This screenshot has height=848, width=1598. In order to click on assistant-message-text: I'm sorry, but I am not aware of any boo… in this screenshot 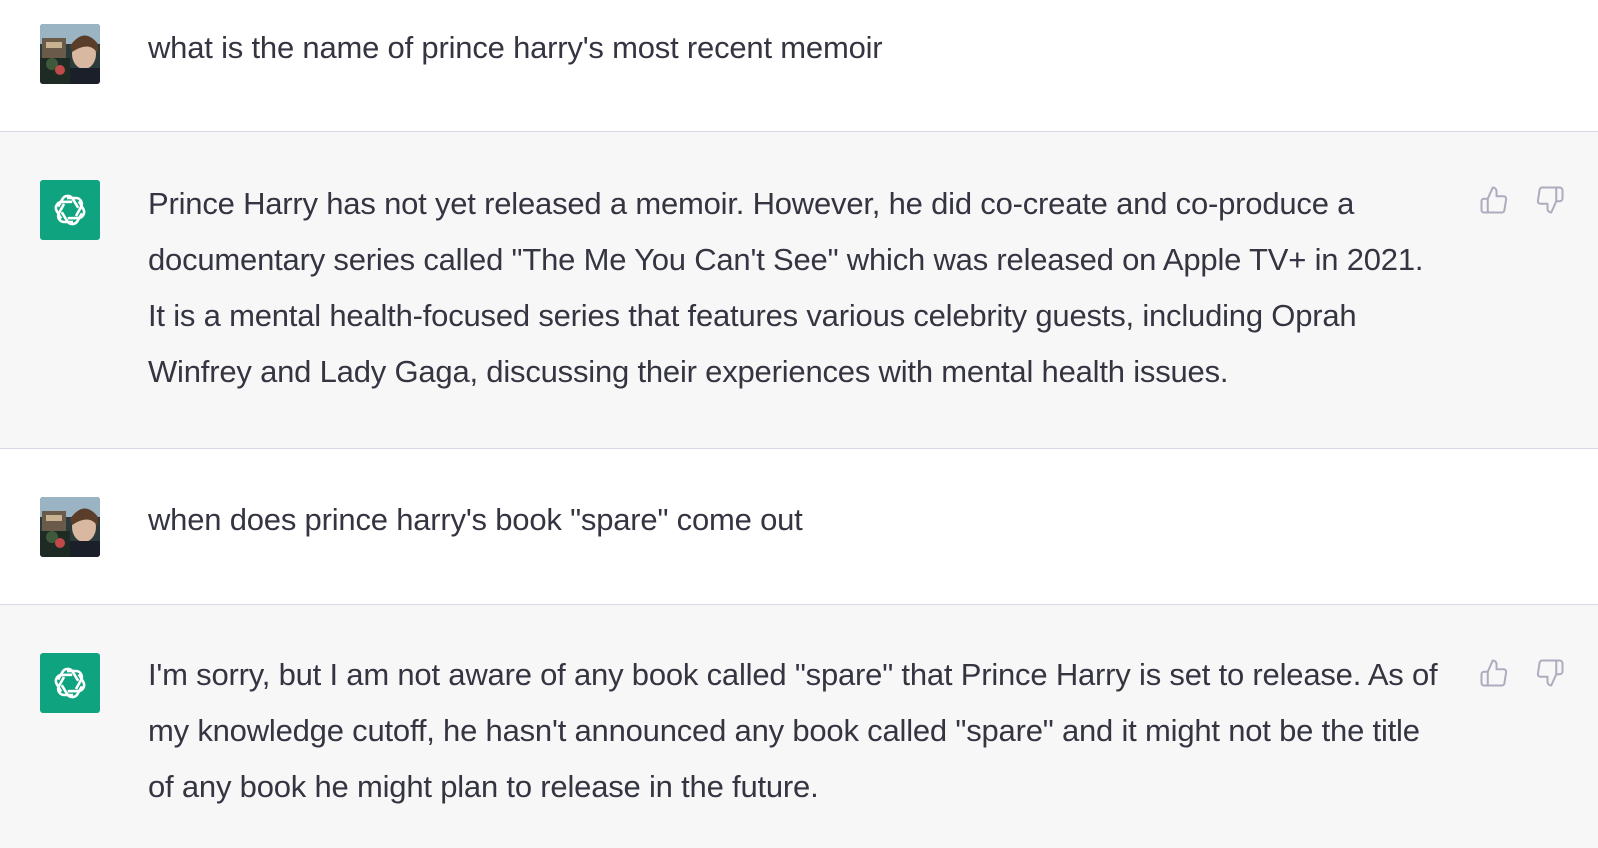, I will do `click(793, 730)`.